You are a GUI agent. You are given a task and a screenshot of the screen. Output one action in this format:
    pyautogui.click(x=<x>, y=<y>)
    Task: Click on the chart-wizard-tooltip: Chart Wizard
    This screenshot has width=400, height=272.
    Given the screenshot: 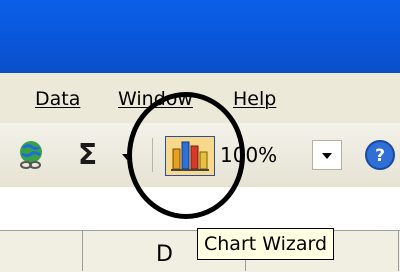 What is the action you would take?
    pyautogui.click(x=266, y=244)
    